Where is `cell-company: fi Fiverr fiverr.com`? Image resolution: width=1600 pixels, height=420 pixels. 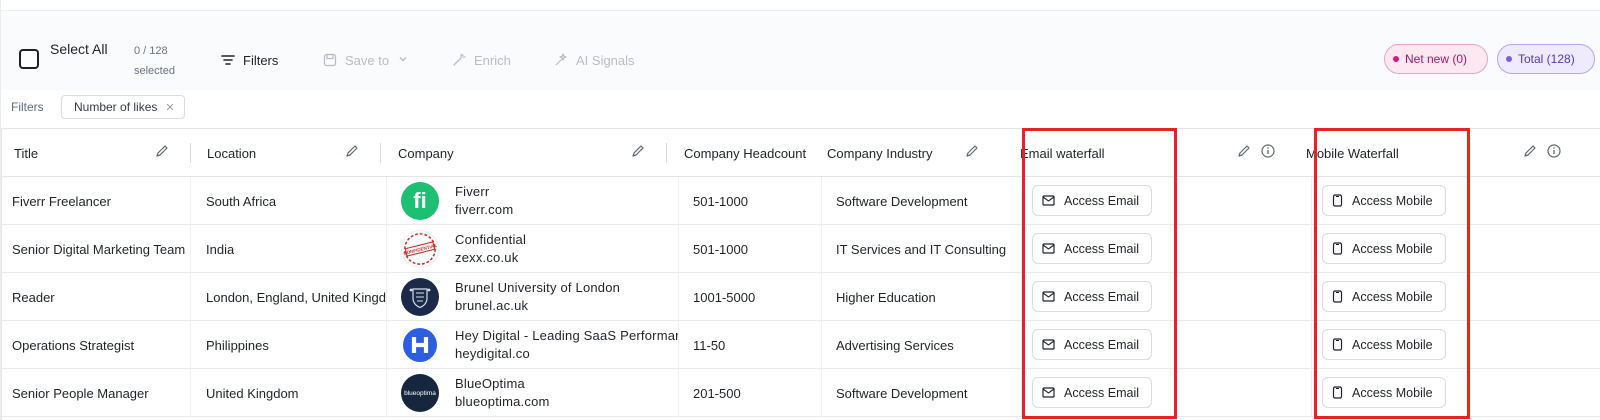
cell-company: fi Fiverr fiverr.com is located at coordinates (533, 201).